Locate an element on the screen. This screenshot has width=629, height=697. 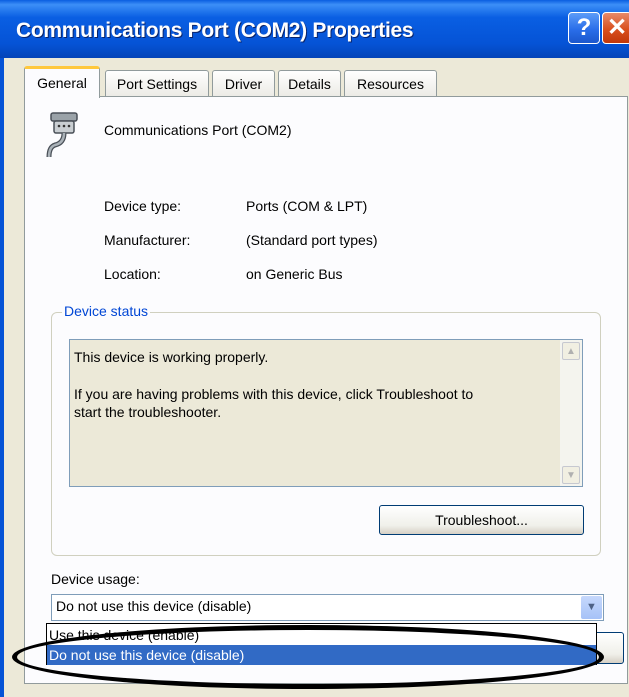
device-usage-select: Do not use this device (disable) ▼ is located at coordinates (327, 607).